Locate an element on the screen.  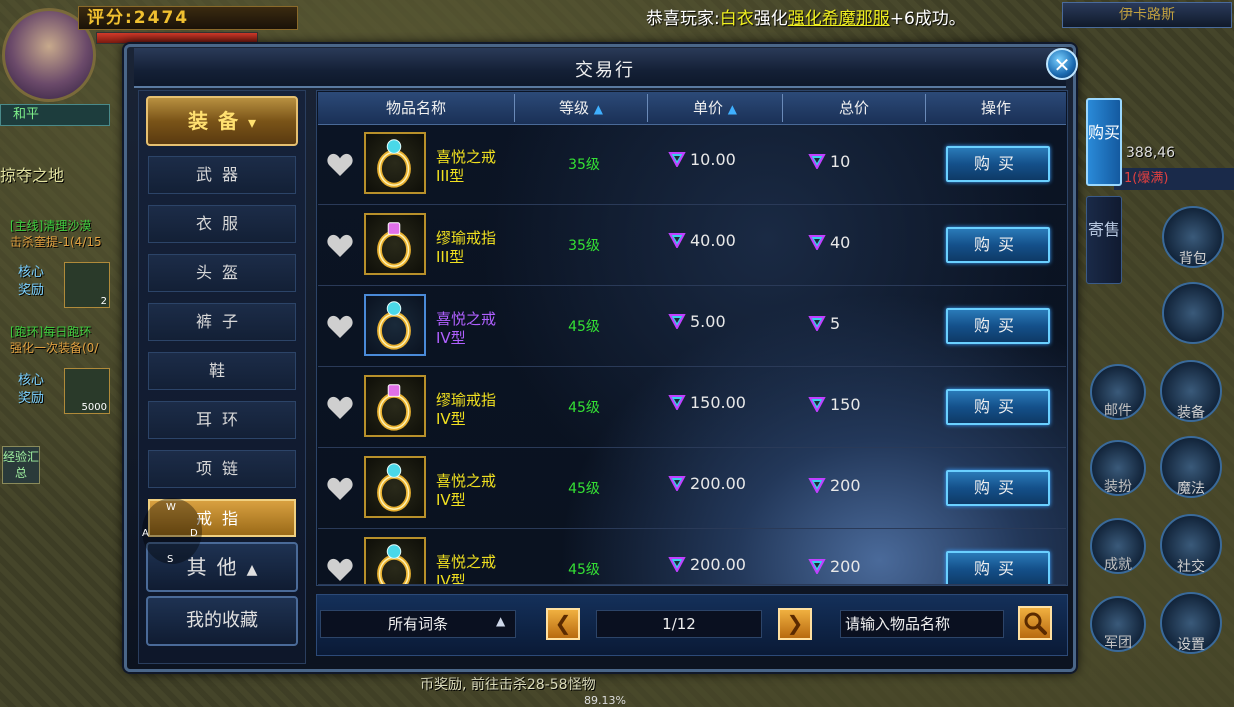
category-pants: 裤子 is located at coordinates (222, 322).